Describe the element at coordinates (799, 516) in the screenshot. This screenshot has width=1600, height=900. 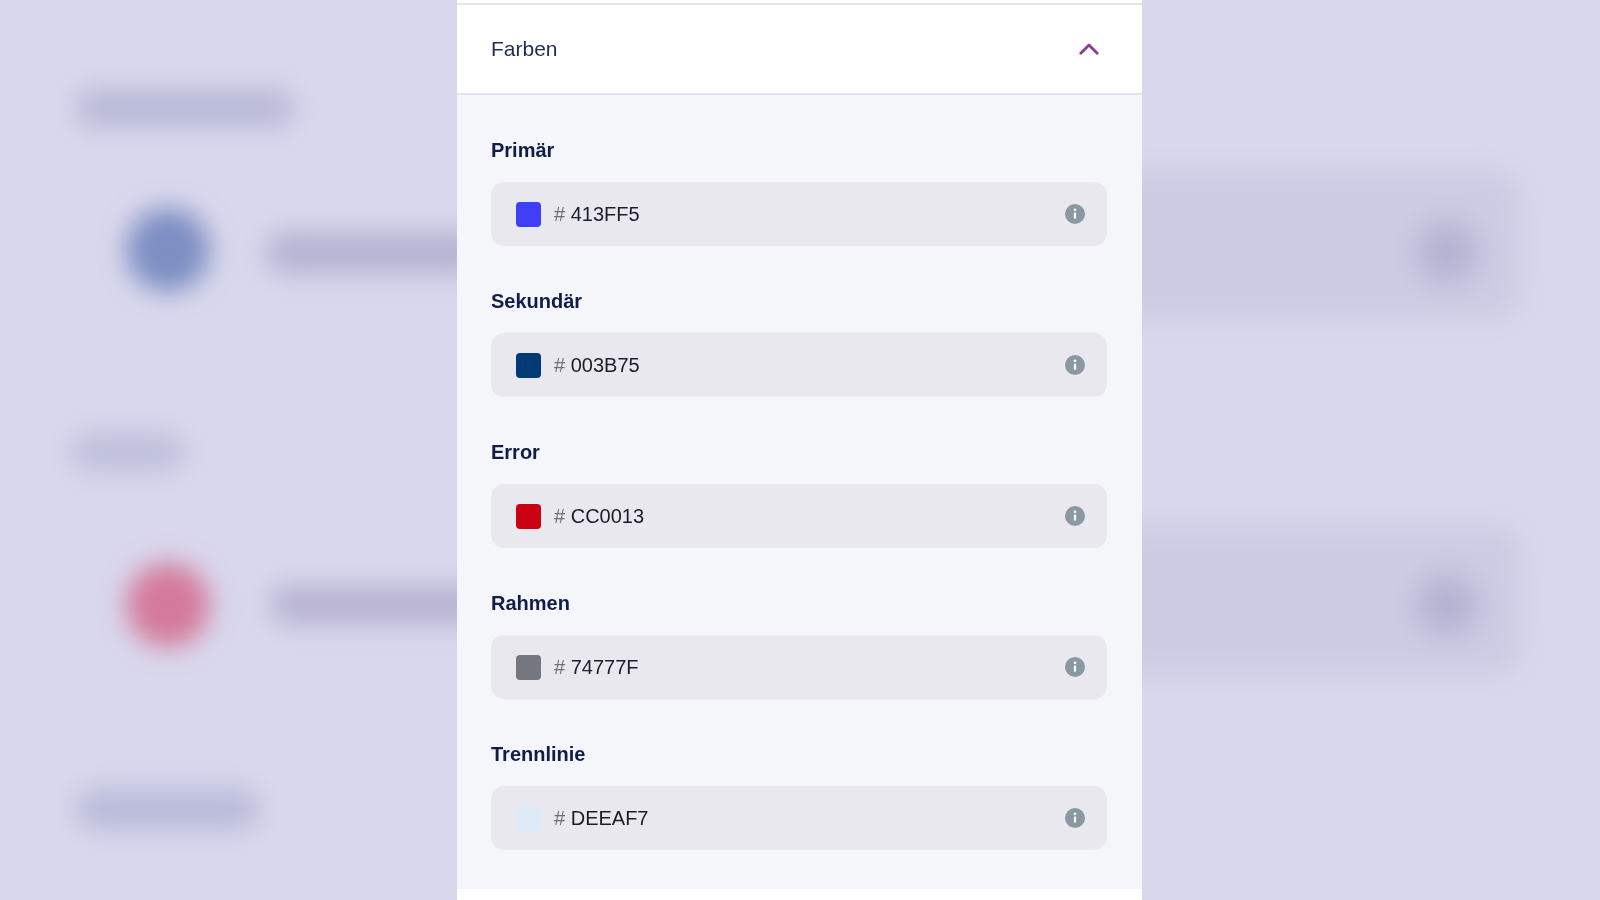
I see `hex-input-field: # CC0013` at that location.